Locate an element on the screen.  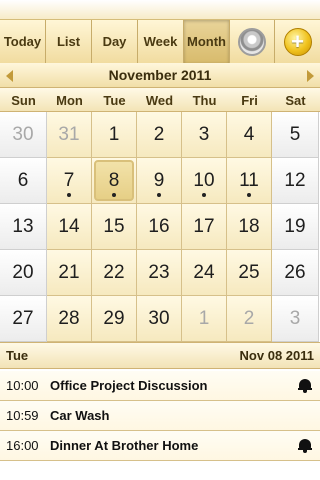
day-cell: 15 is located at coordinates (114, 227).